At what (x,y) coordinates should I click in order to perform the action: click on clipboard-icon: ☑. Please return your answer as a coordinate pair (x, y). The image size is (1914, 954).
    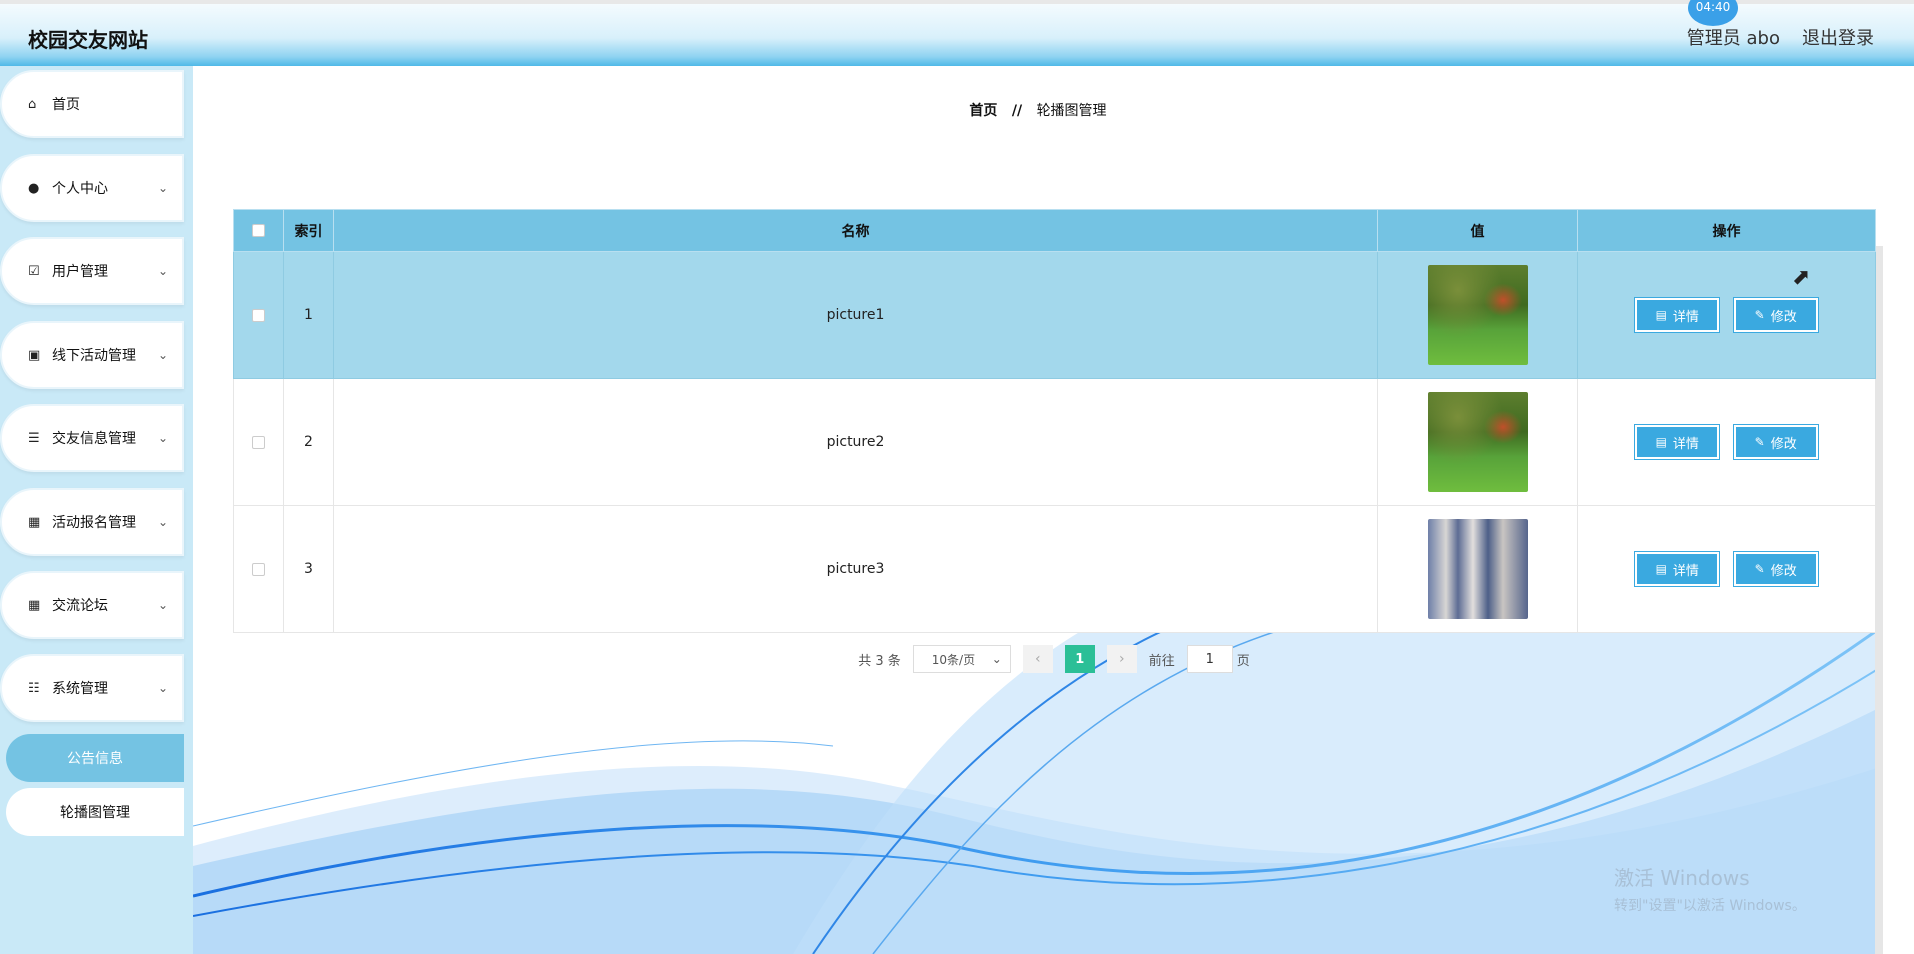
    Looking at the image, I should click on (34, 271).